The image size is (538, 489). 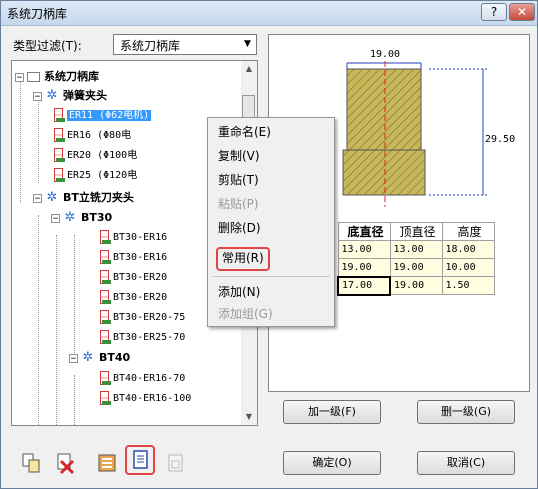 I want to click on disabled-tool-button, so click(x=177, y=464).